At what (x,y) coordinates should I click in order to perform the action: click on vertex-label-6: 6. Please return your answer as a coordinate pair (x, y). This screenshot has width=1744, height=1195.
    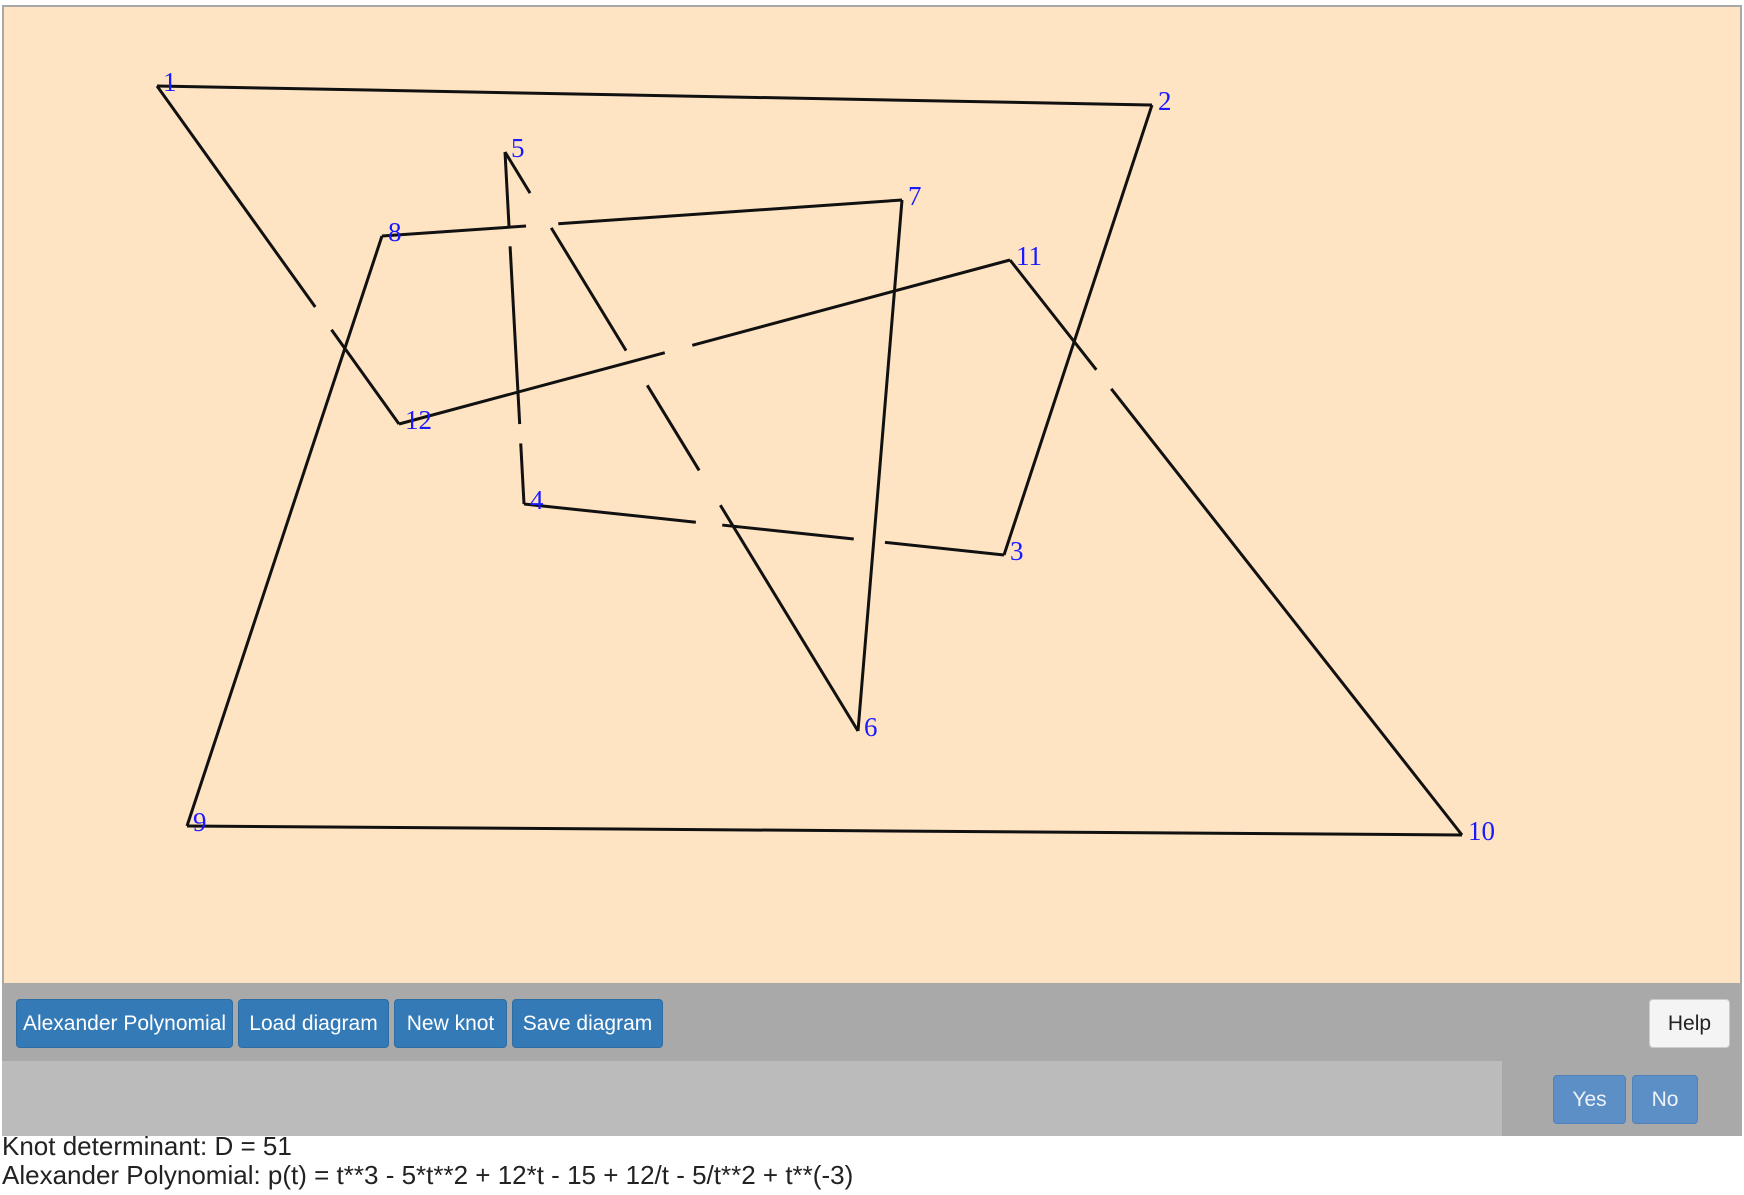
    Looking at the image, I should click on (871, 727).